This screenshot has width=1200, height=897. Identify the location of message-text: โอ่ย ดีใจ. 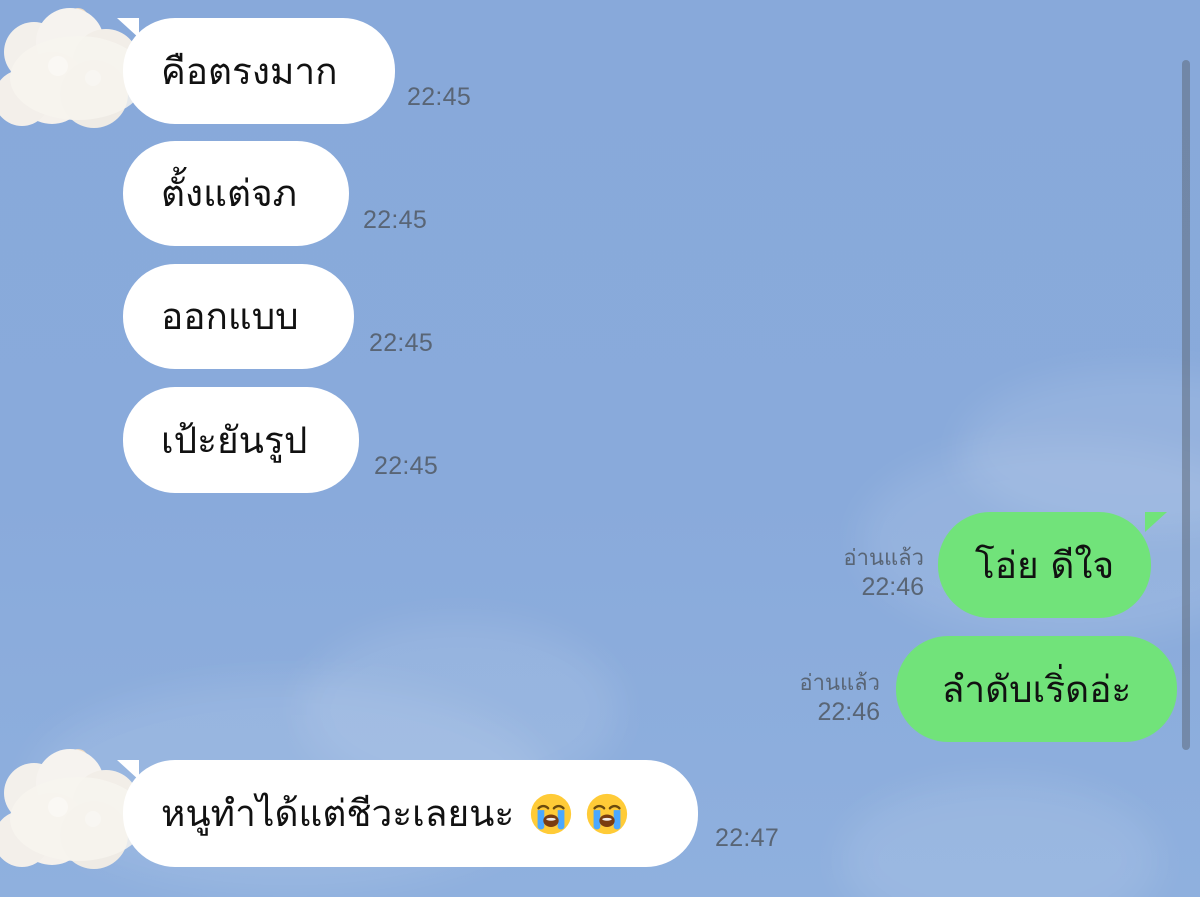
(1044, 565).